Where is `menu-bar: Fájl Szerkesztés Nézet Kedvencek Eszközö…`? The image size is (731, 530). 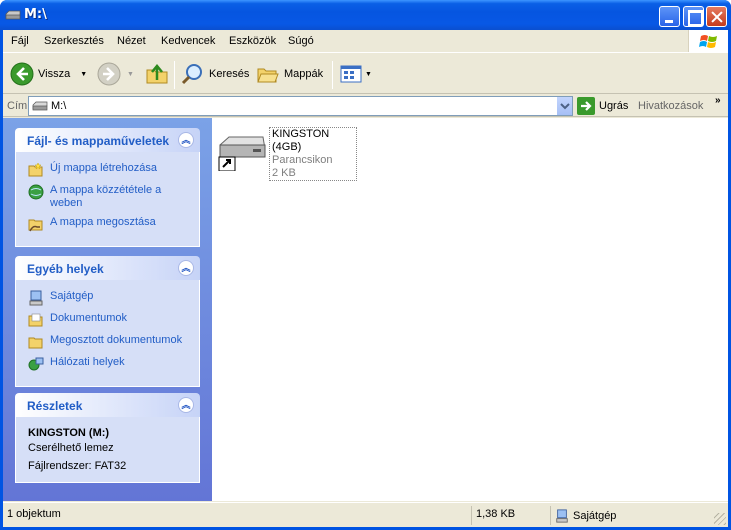
menu-bar: Fájl Szerkesztés Nézet Kedvencek Eszközö… is located at coordinates (365, 41).